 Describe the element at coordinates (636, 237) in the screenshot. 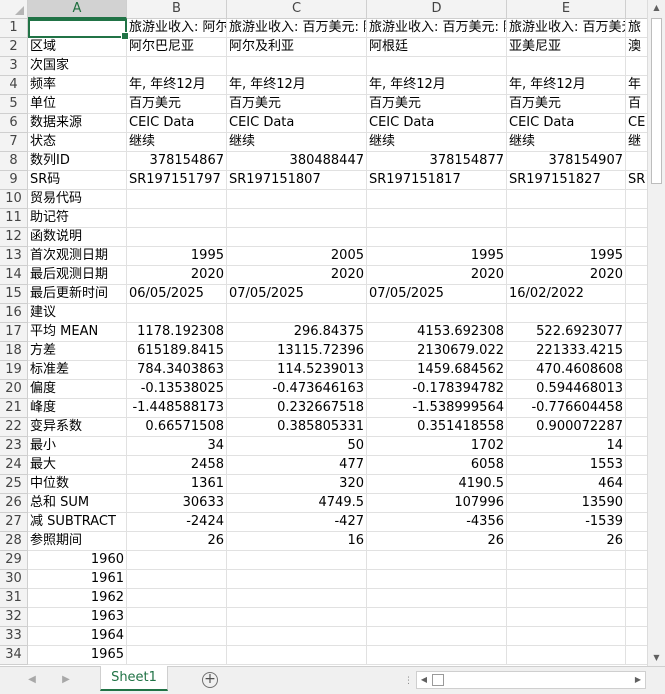

I see `cell-f12` at that location.